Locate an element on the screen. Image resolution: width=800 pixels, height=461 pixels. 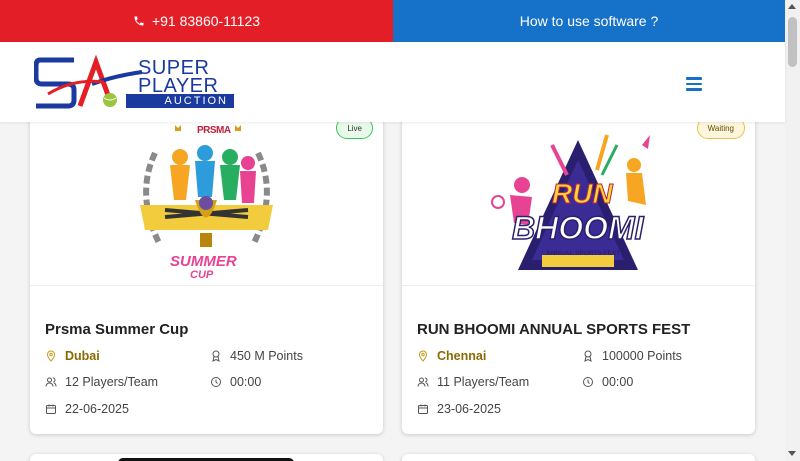
players-info: 11 Players/Team is located at coordinates (473, 382).